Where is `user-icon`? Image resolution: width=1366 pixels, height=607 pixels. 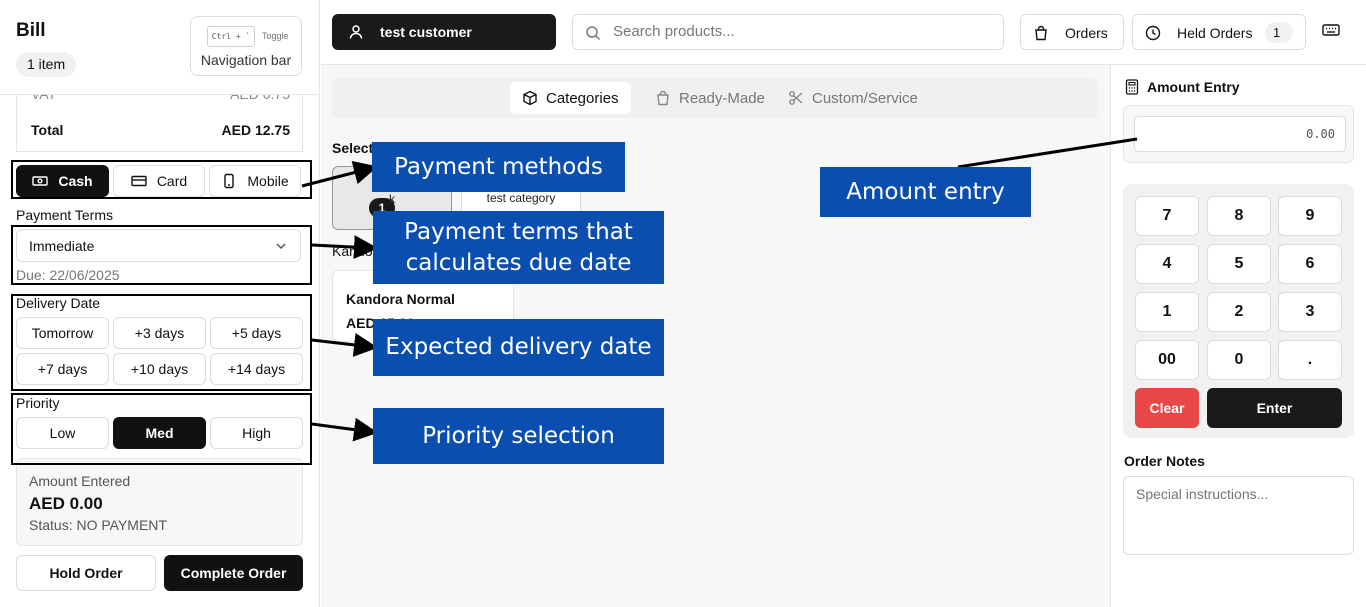 user-icon is located at coordinates (356, 32).